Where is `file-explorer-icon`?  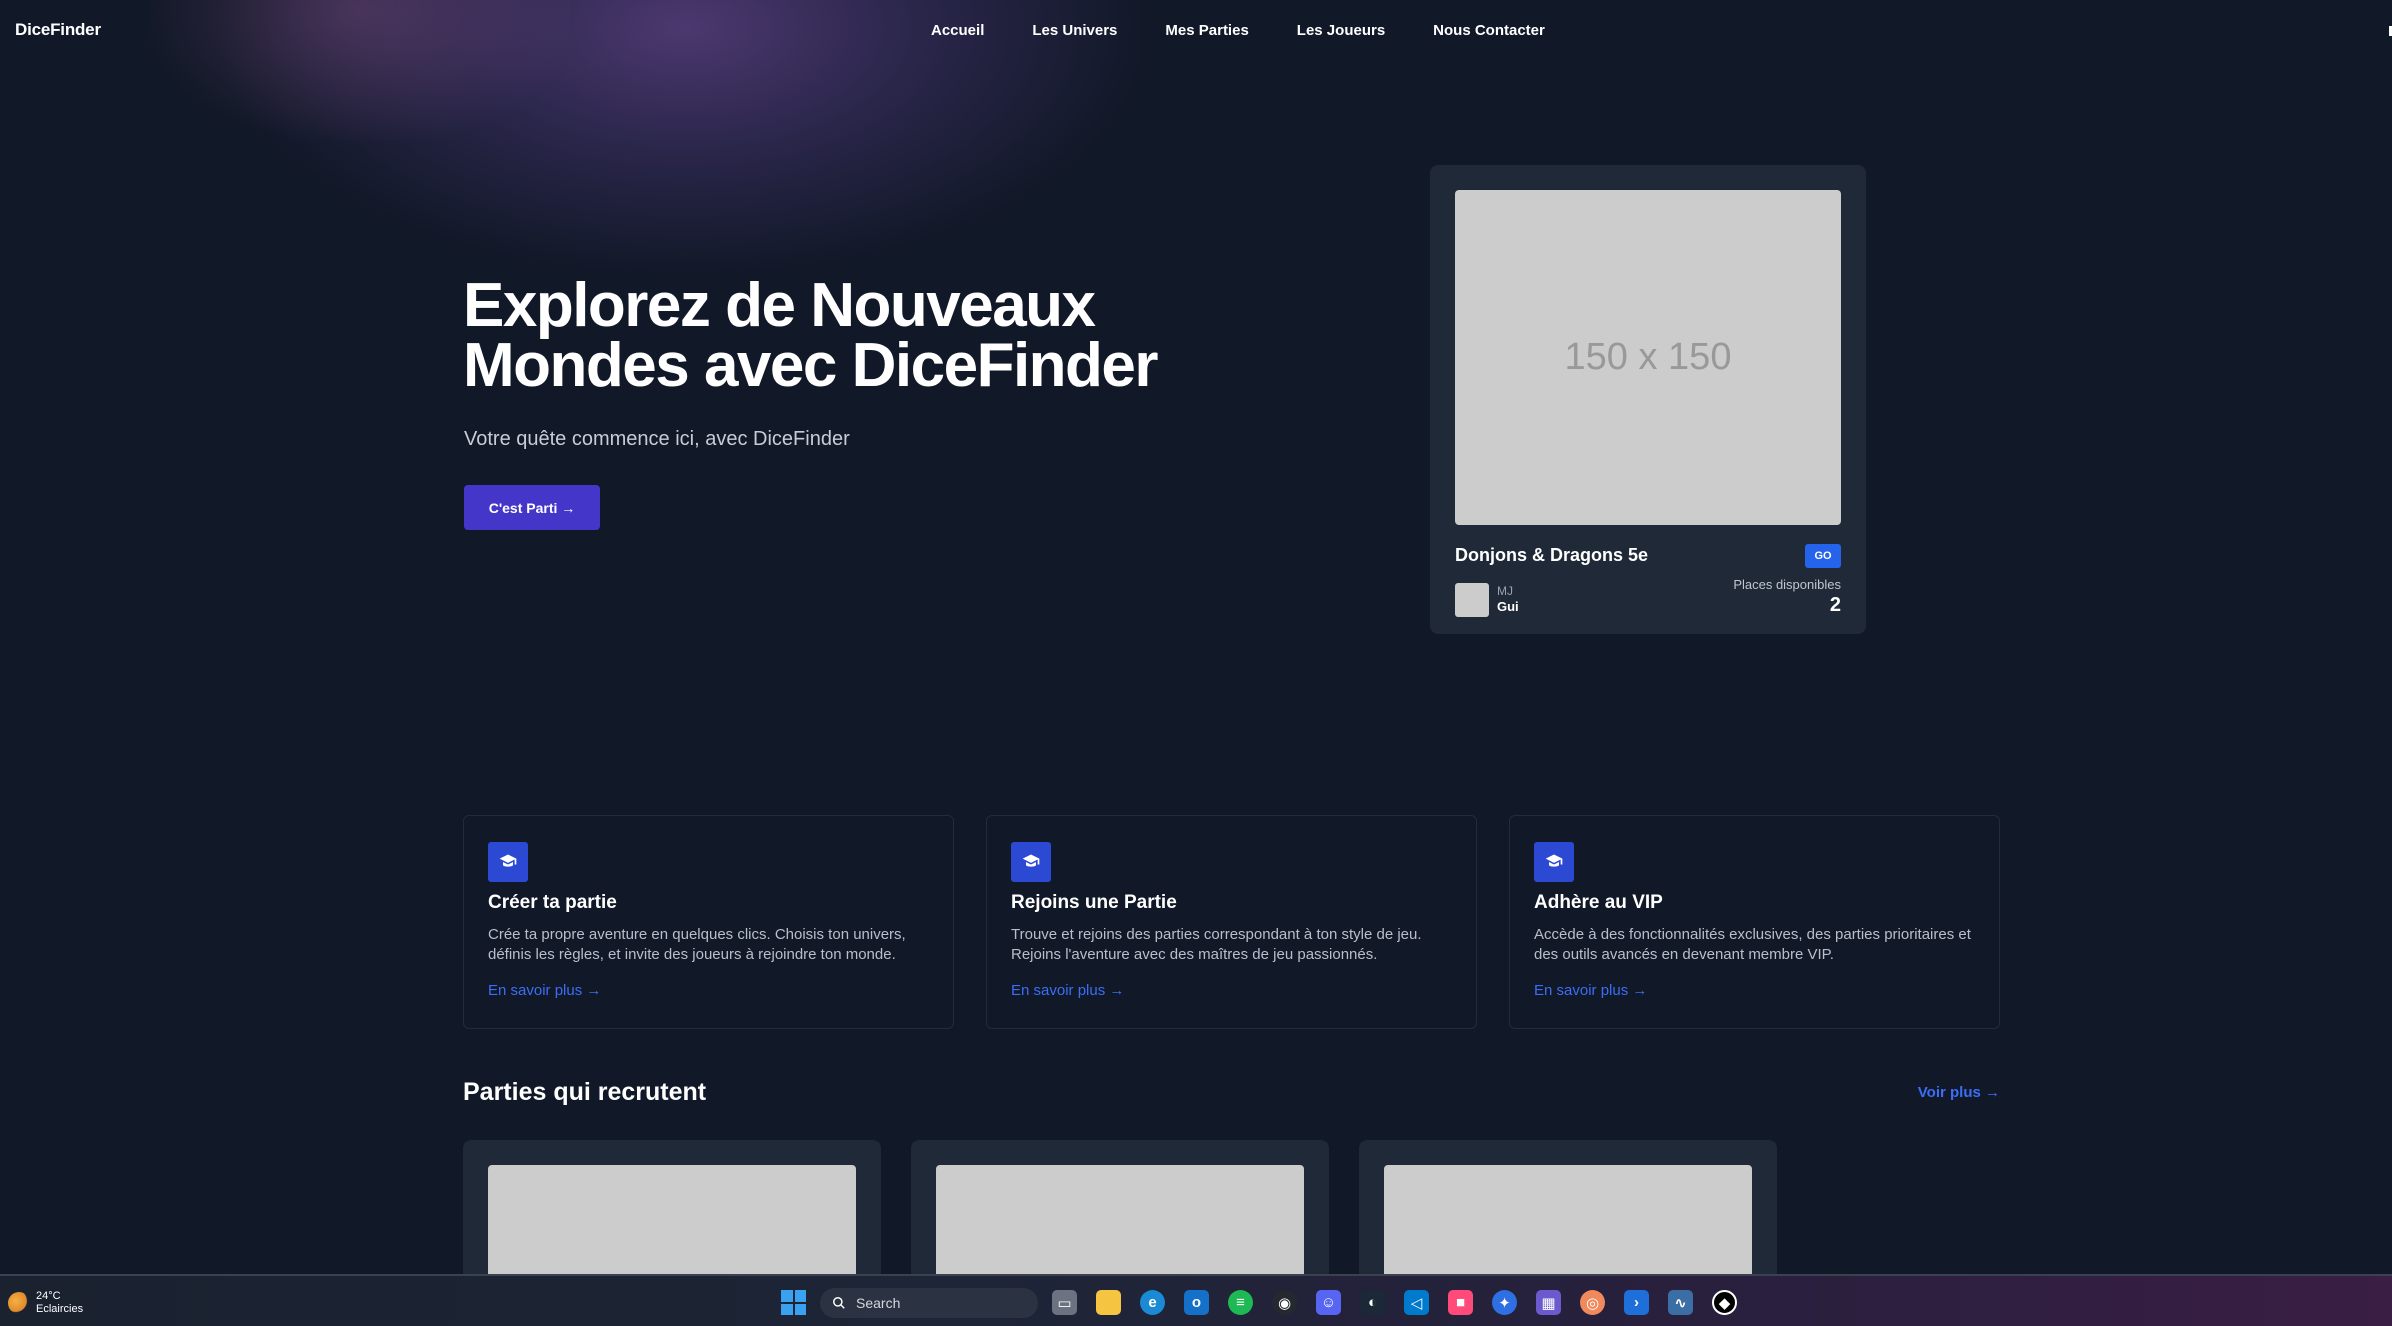
file-explorer-icon is located at coordinates (1108, 1302).